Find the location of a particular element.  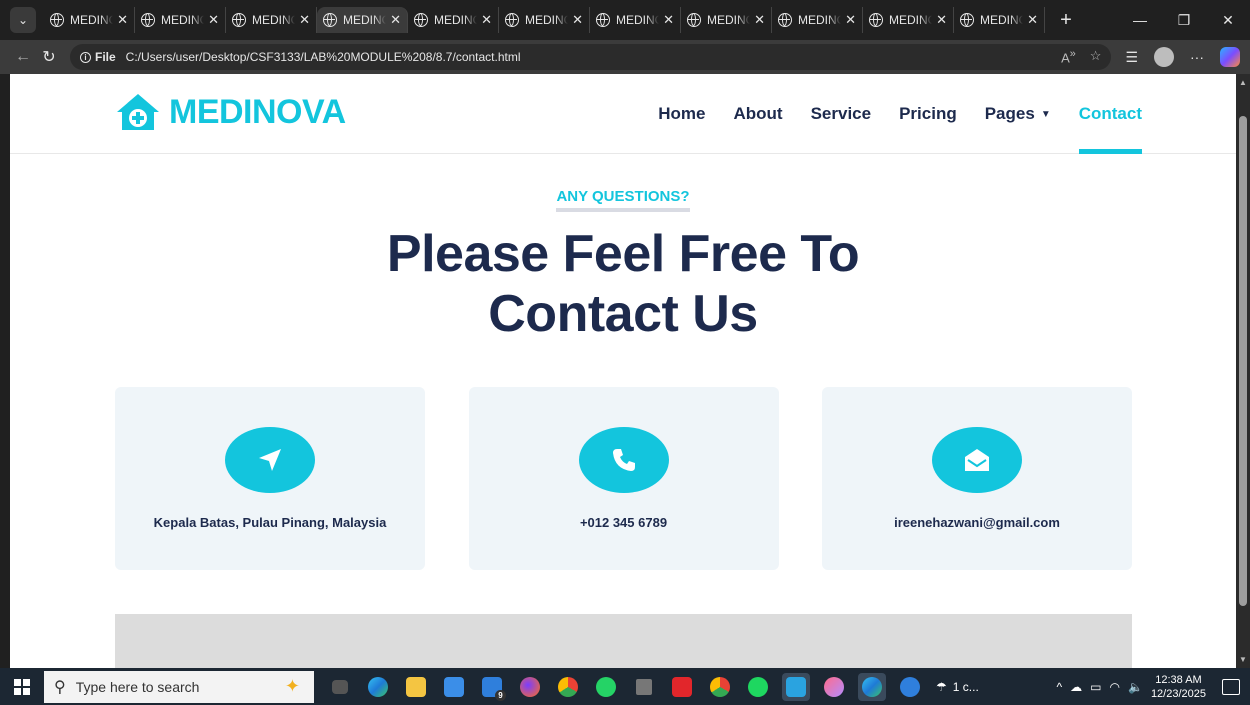

notification-center-icon is located at coordinates (1231, 686).